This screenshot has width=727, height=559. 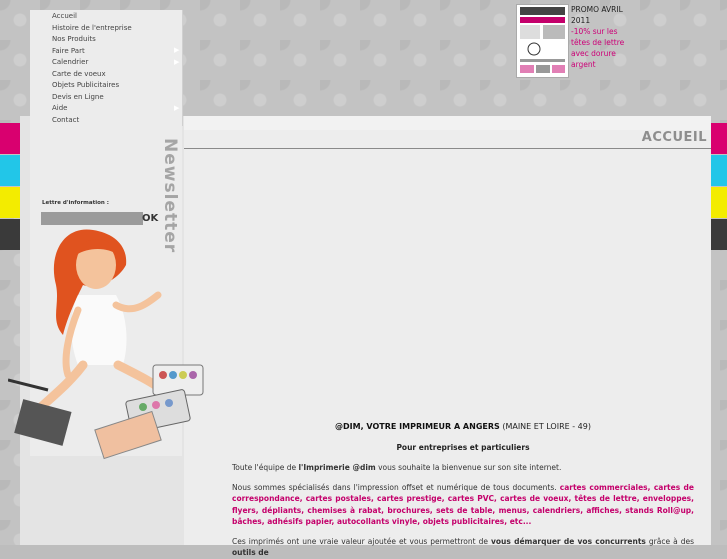 I want to click on menu-item-devis: Devis en Ligne, so click(x=78, y=97).